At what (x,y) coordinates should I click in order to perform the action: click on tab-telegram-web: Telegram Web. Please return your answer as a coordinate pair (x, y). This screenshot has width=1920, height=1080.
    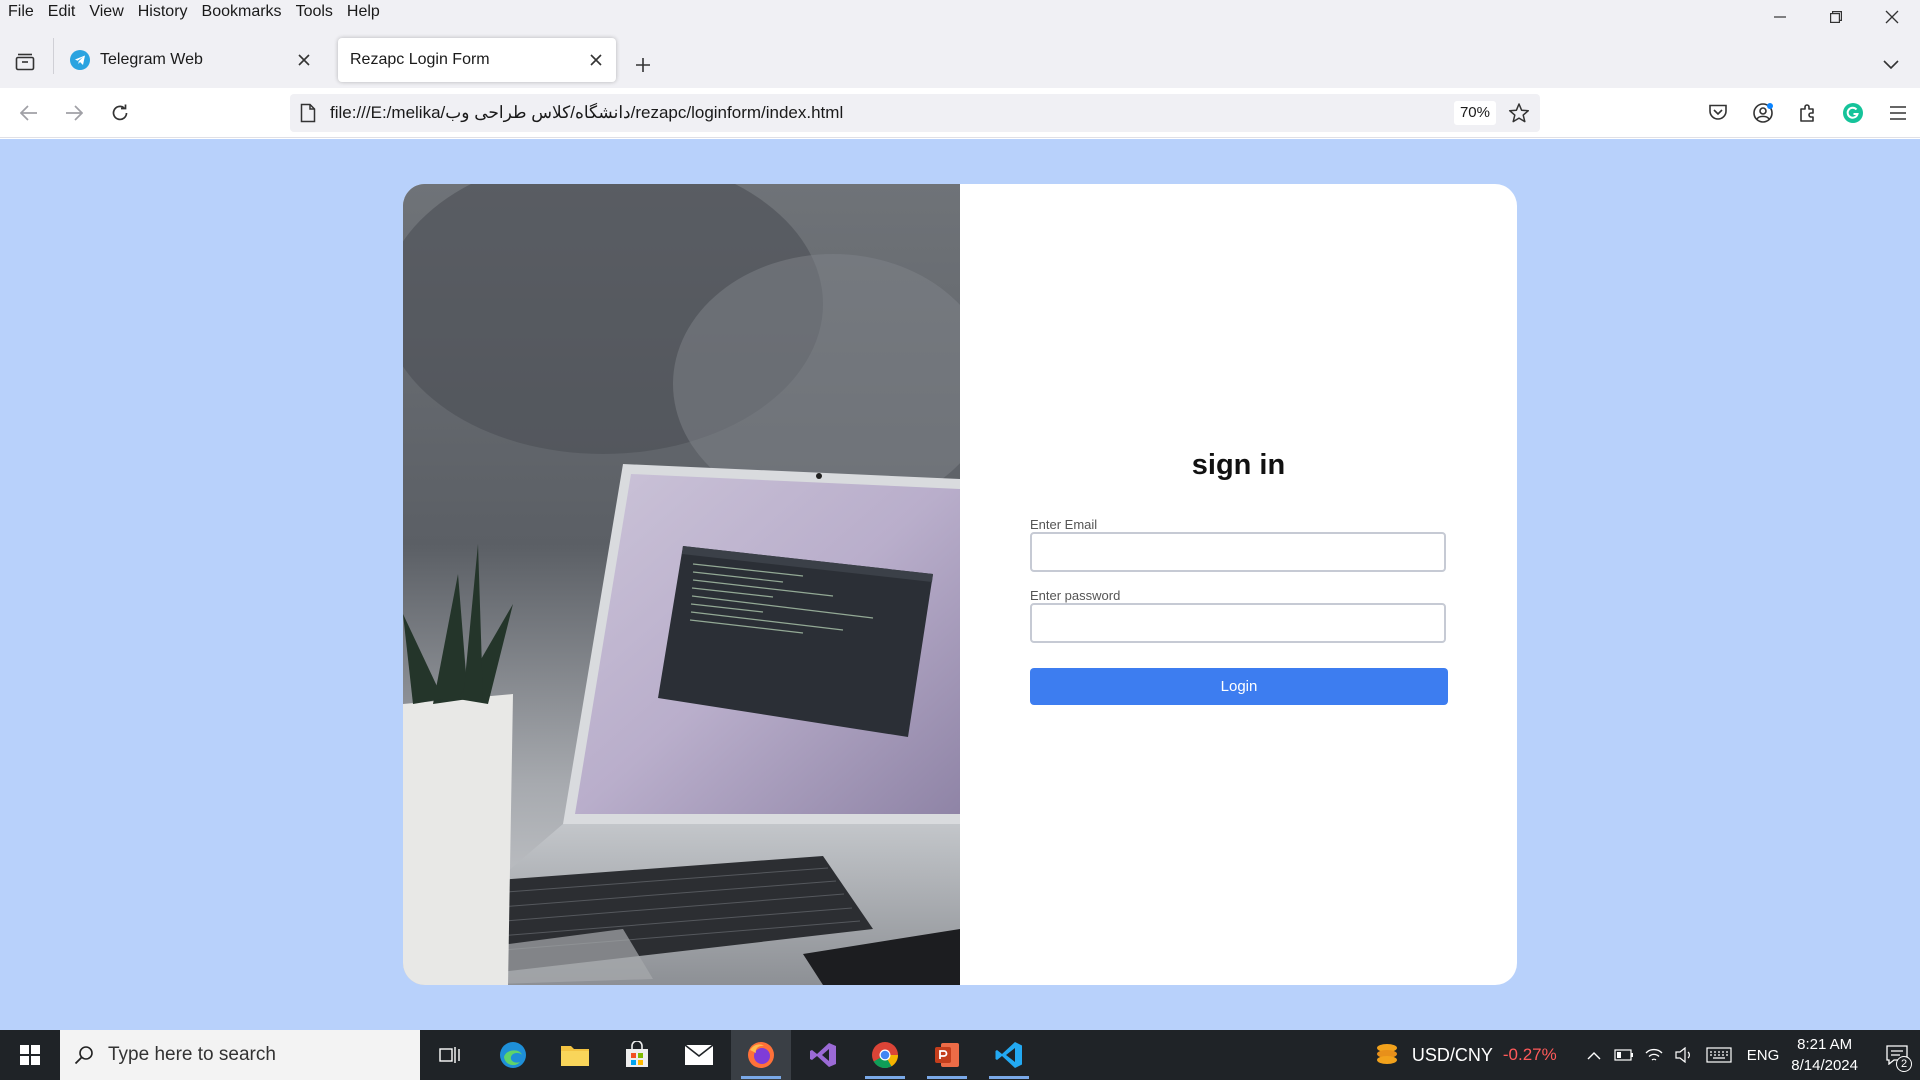
    Looking at the image, I should click on (193, 60).